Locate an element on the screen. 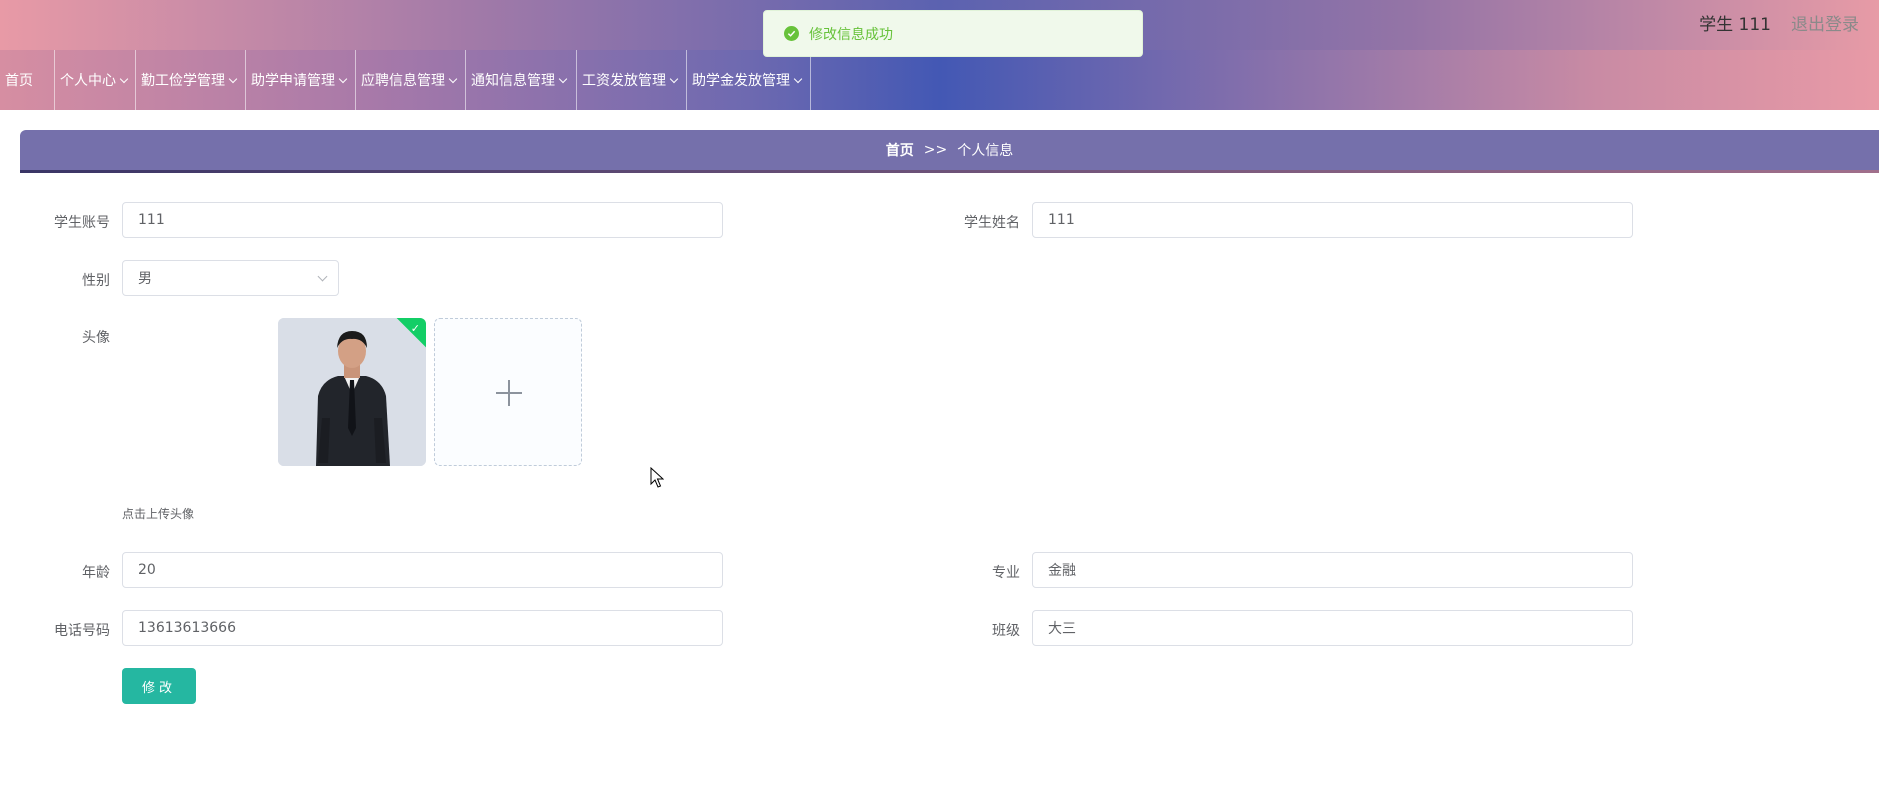 Image resolution: width=1879 pixels, height=810 pixels. nav-personal-center: 个人中心 is located at coordinates (91, 80).